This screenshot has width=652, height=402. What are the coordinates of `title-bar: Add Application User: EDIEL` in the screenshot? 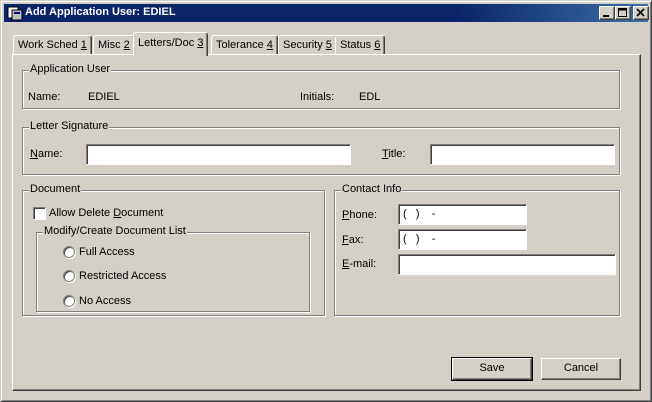 It's located at (326, 13).